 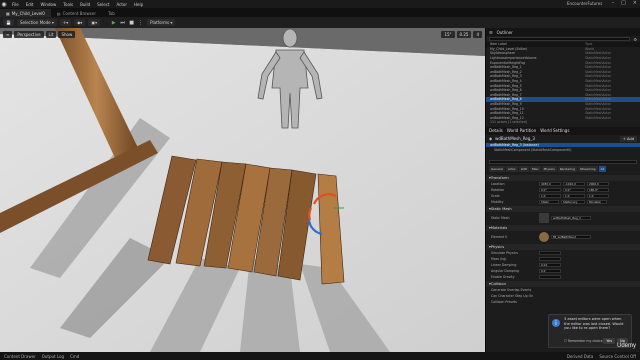 What do you see at coordinates (588, 168) in the screenshot?
I see `details-filter-streaming: Streaming` at bounding box center [588, 168].